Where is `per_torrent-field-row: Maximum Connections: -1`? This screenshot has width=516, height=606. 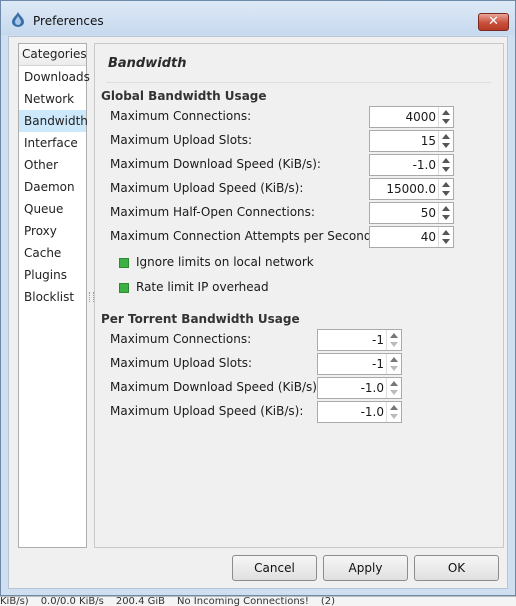
per_torrent-field-row: Maximum Connections: -1 is located at coordinates (256, 340).